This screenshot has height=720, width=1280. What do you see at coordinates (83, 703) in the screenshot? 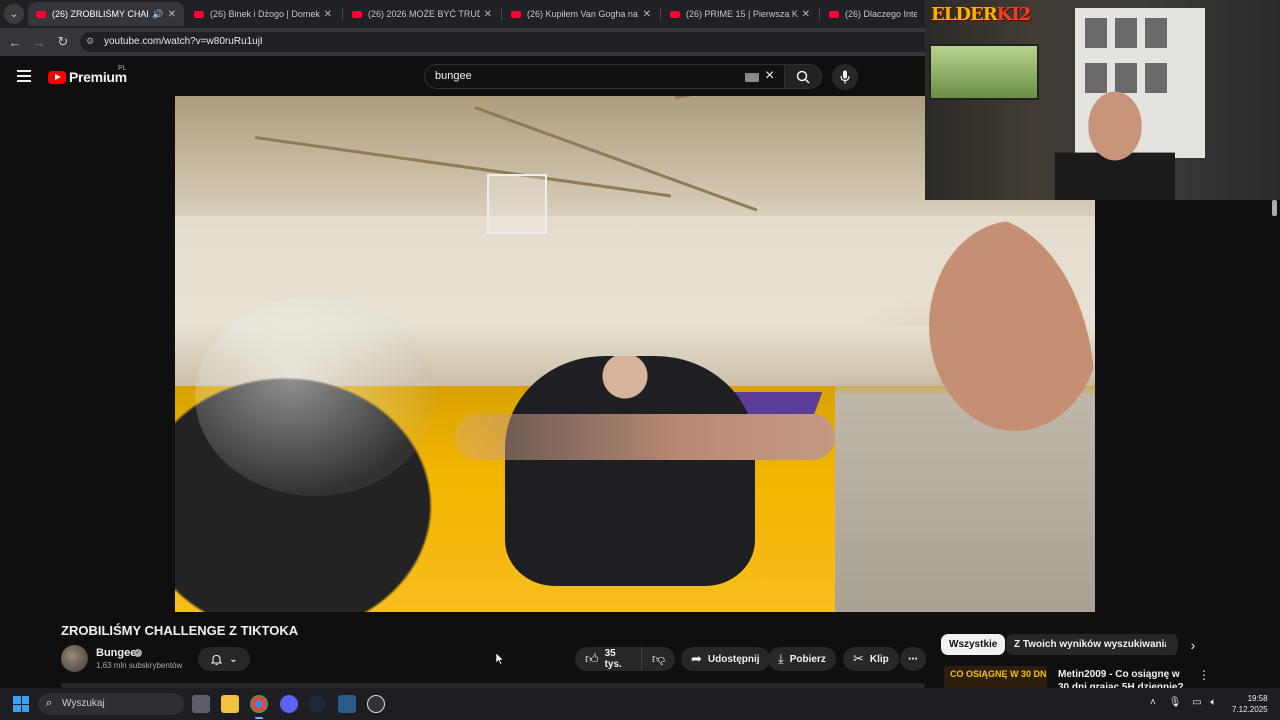
I see `taskbar-search-placeholder: Wyszukaj` at bounding box center [83, 703].